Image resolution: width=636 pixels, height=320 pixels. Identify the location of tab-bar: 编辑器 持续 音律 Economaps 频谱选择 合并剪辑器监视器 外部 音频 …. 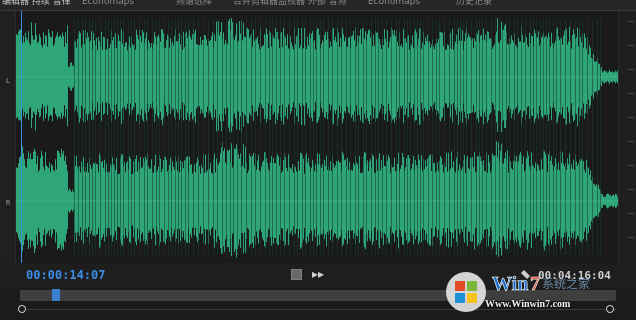
(318, 5).